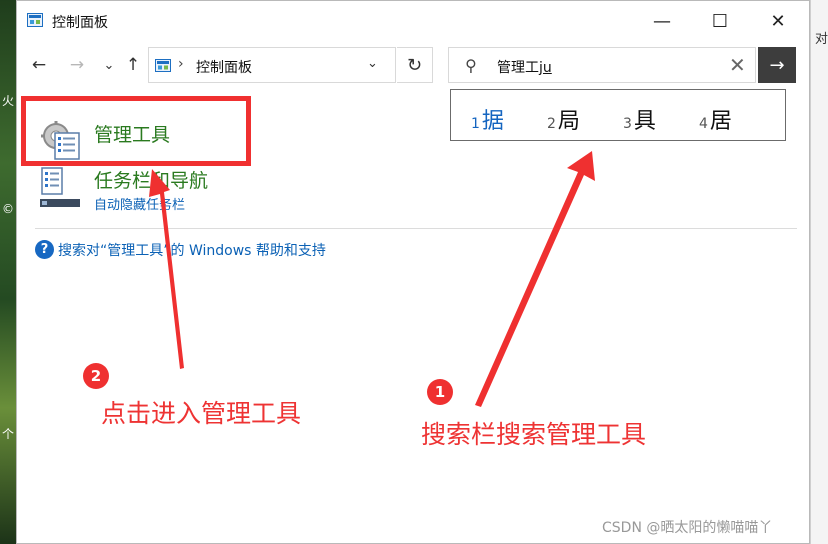 The image size is (828, 544). I want to click on clear-search-button: ✕, so click(737, 65).